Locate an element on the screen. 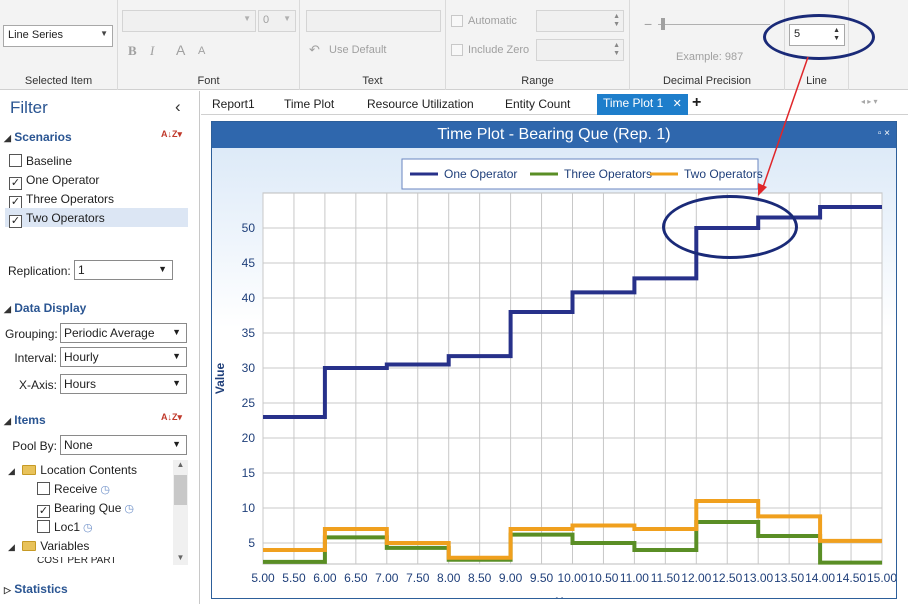 Image resolution: width=908 pixels, height=604 pixels. annotation-arrow-layer is located at coordinates (783, 126).